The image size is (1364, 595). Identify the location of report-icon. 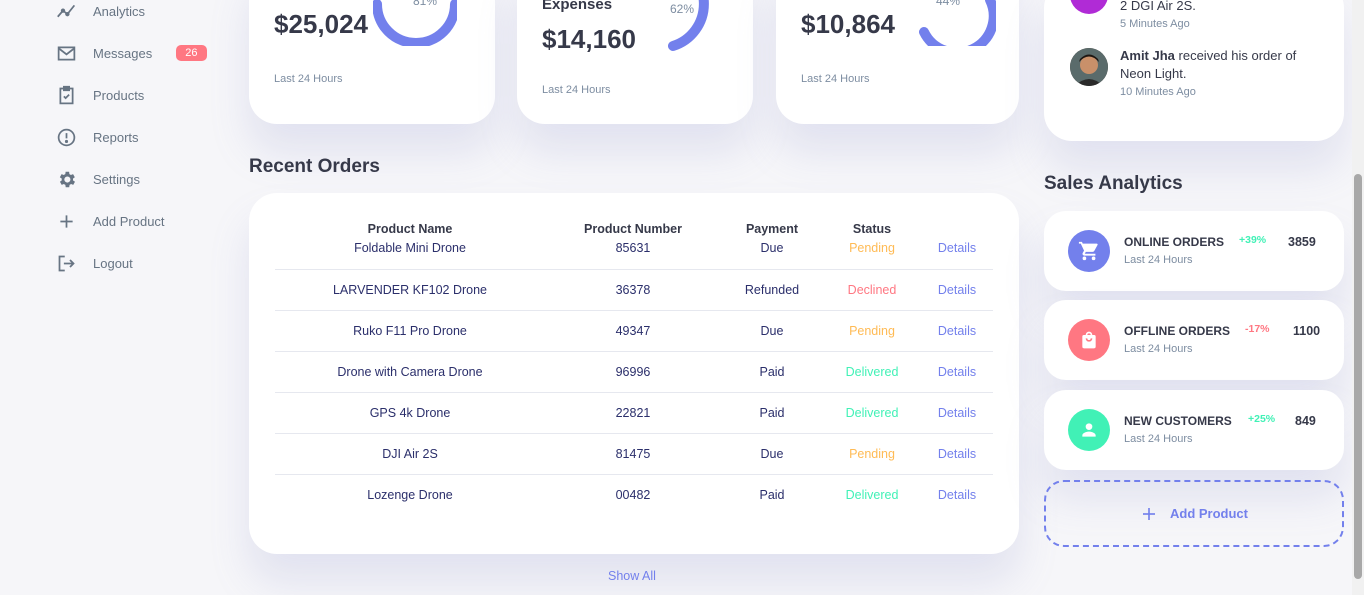
(66, 137).